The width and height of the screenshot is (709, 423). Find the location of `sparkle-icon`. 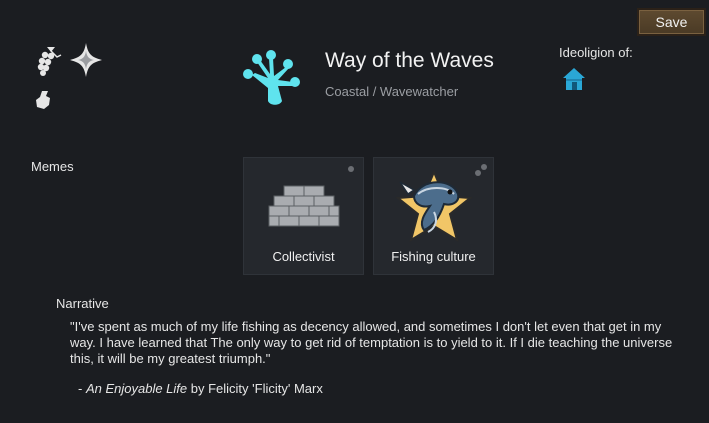

sparkle-icon is located at coordinates (86, 60).